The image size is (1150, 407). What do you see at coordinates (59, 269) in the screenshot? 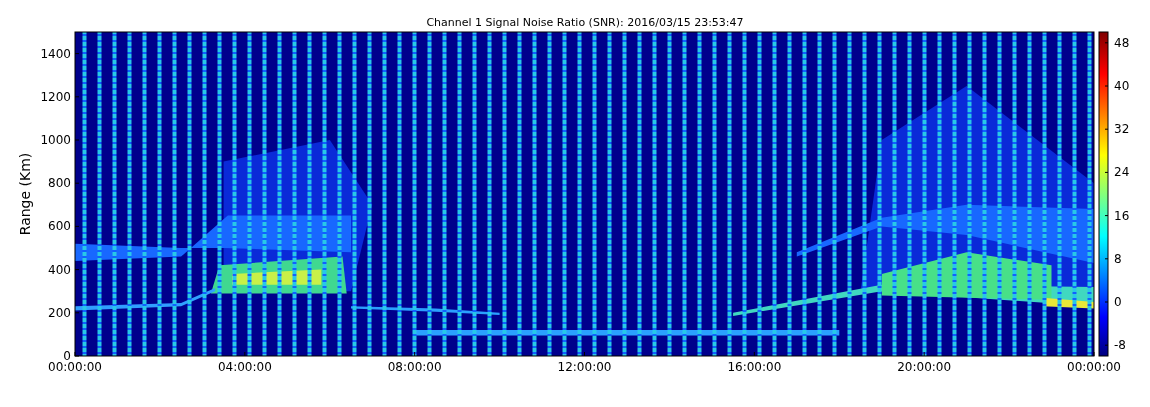
I see `tick-label: 400` at bounding box center [59, 269].